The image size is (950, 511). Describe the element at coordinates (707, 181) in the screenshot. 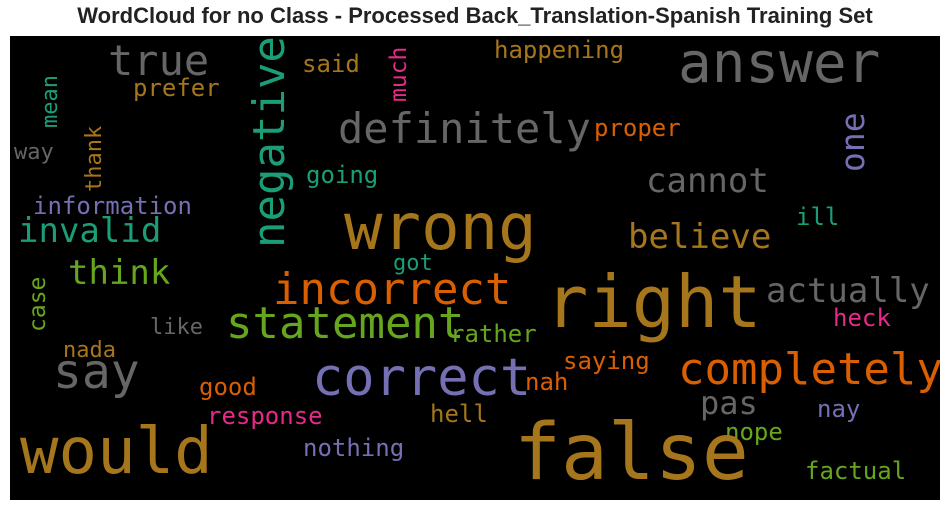

I see `word-cannot: cannot` at that location.